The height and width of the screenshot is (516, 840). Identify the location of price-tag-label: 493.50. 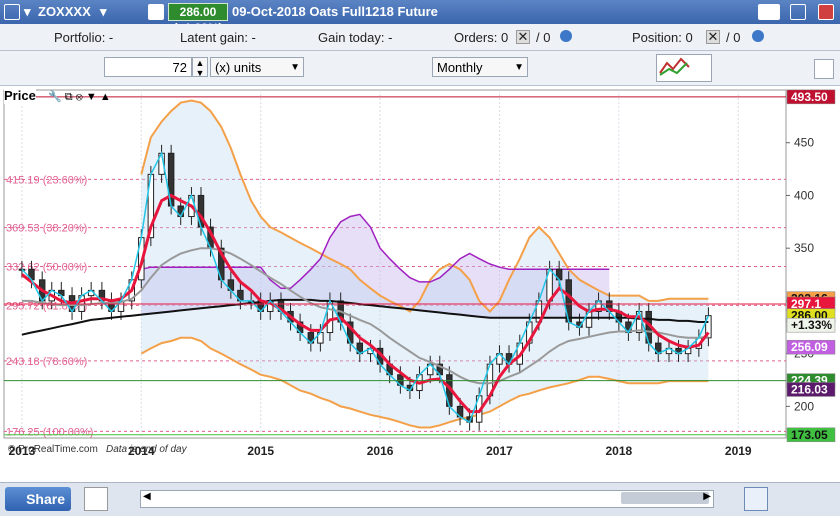
(809, 97).